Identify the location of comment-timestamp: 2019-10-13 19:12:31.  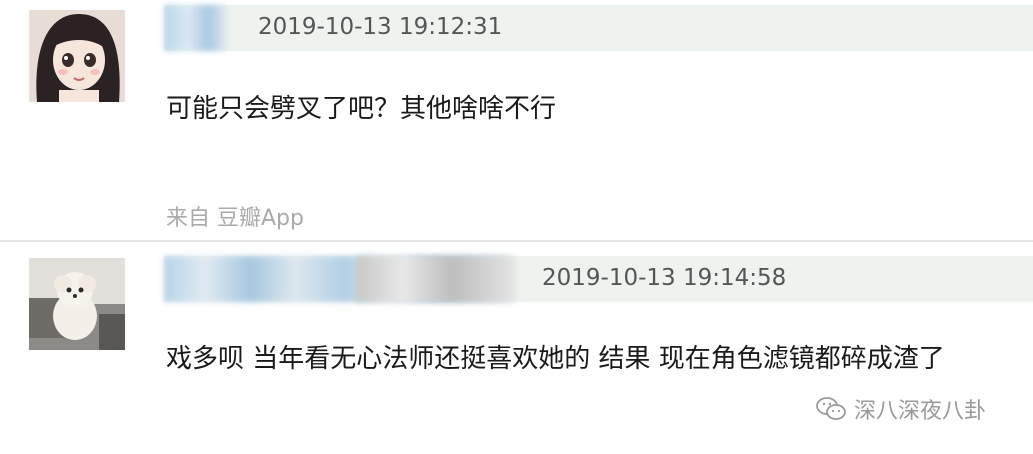
(380, 27).